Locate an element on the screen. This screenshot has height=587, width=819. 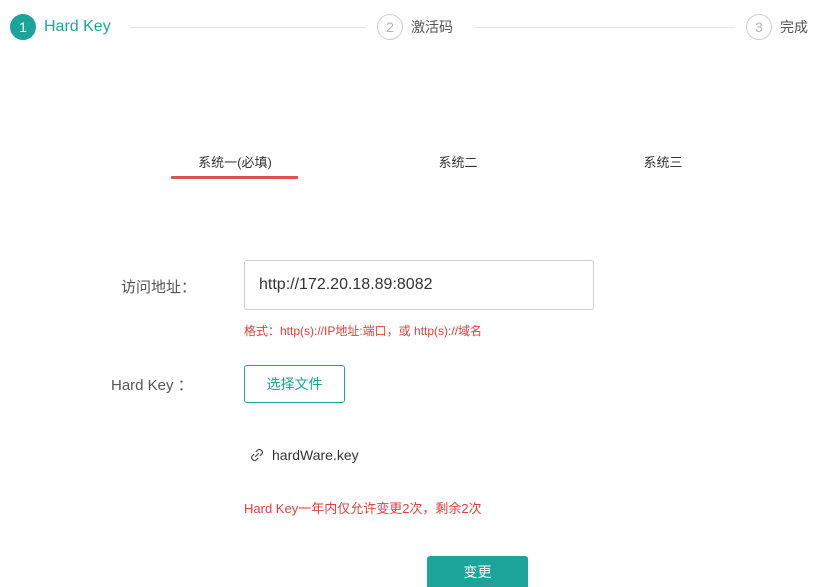
stepper: 1 Hard Key 2 激活码 3 完成 is located at coordinates (409, 28).